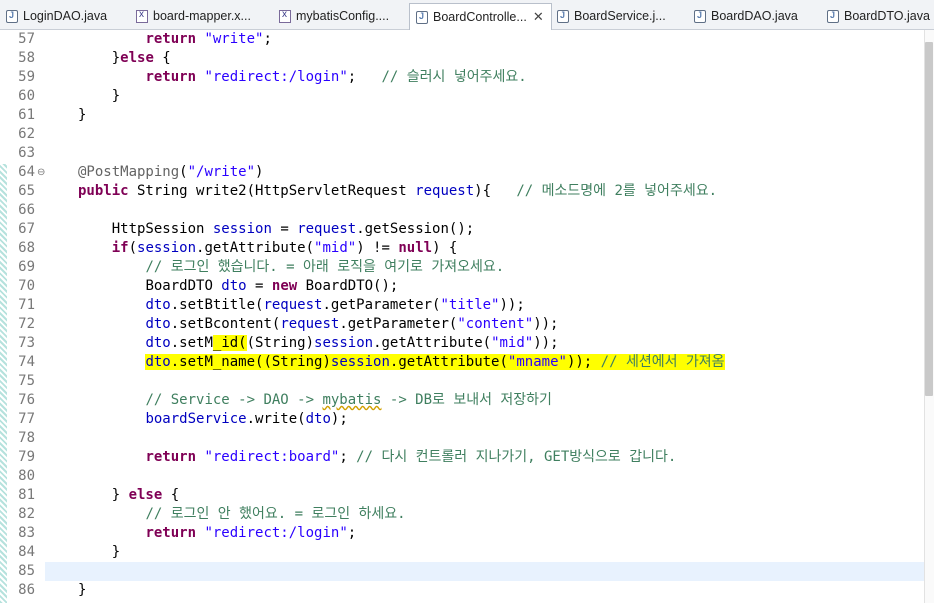 The height and width of the screenshot is (603, 934). What do you see at coordinates (221, 172) in the screenshot?
I see `code-token: "/write"` at bounding box center [221, 172].